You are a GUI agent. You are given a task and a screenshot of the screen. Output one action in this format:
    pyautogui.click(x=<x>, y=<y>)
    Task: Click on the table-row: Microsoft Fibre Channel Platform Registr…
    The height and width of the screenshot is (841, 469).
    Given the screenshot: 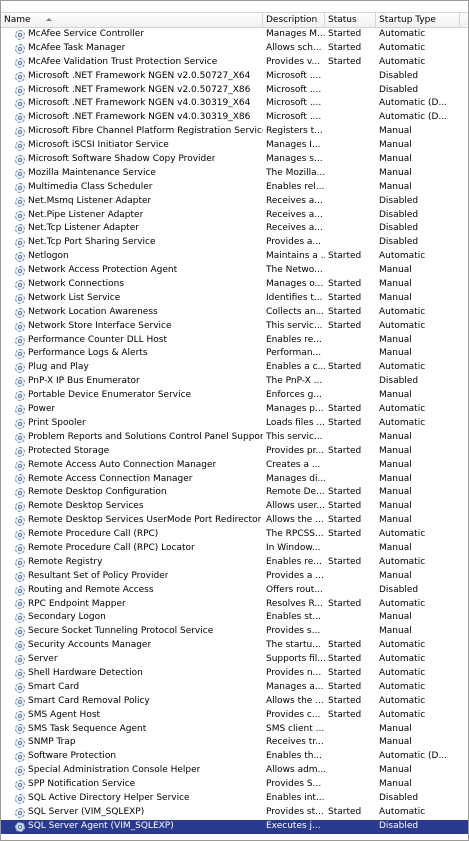 What is the action you would take?
    pyautogui.click(x=234, y=132)
    